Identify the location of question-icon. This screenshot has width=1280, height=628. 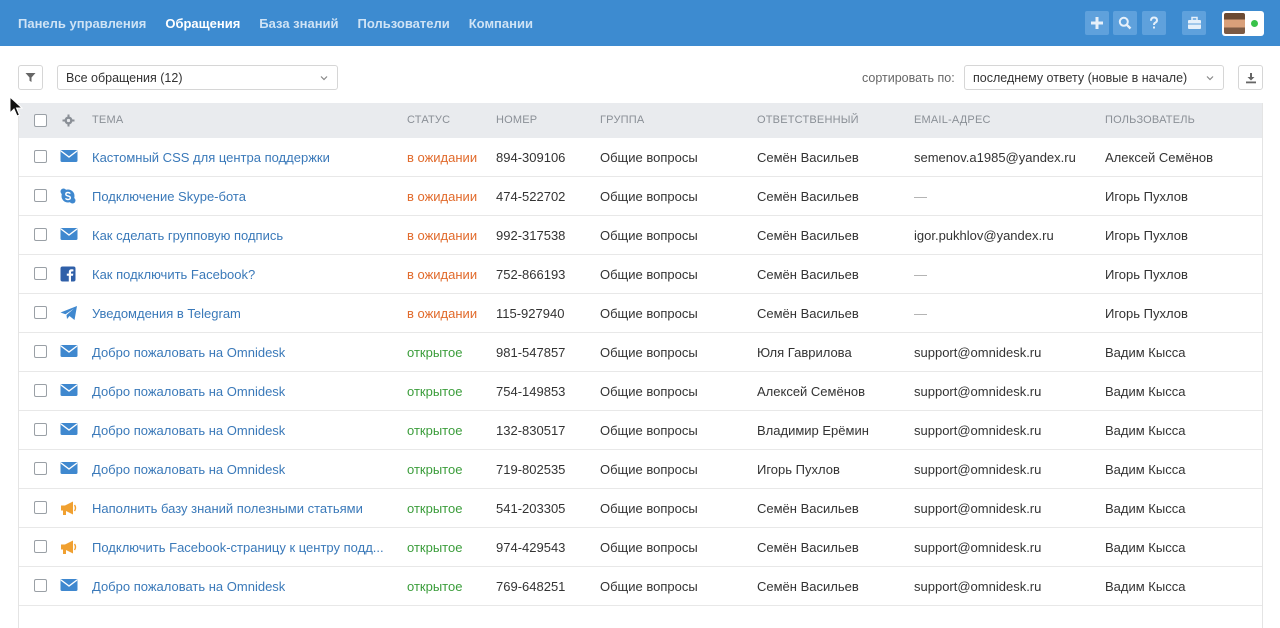
(1154, 22).